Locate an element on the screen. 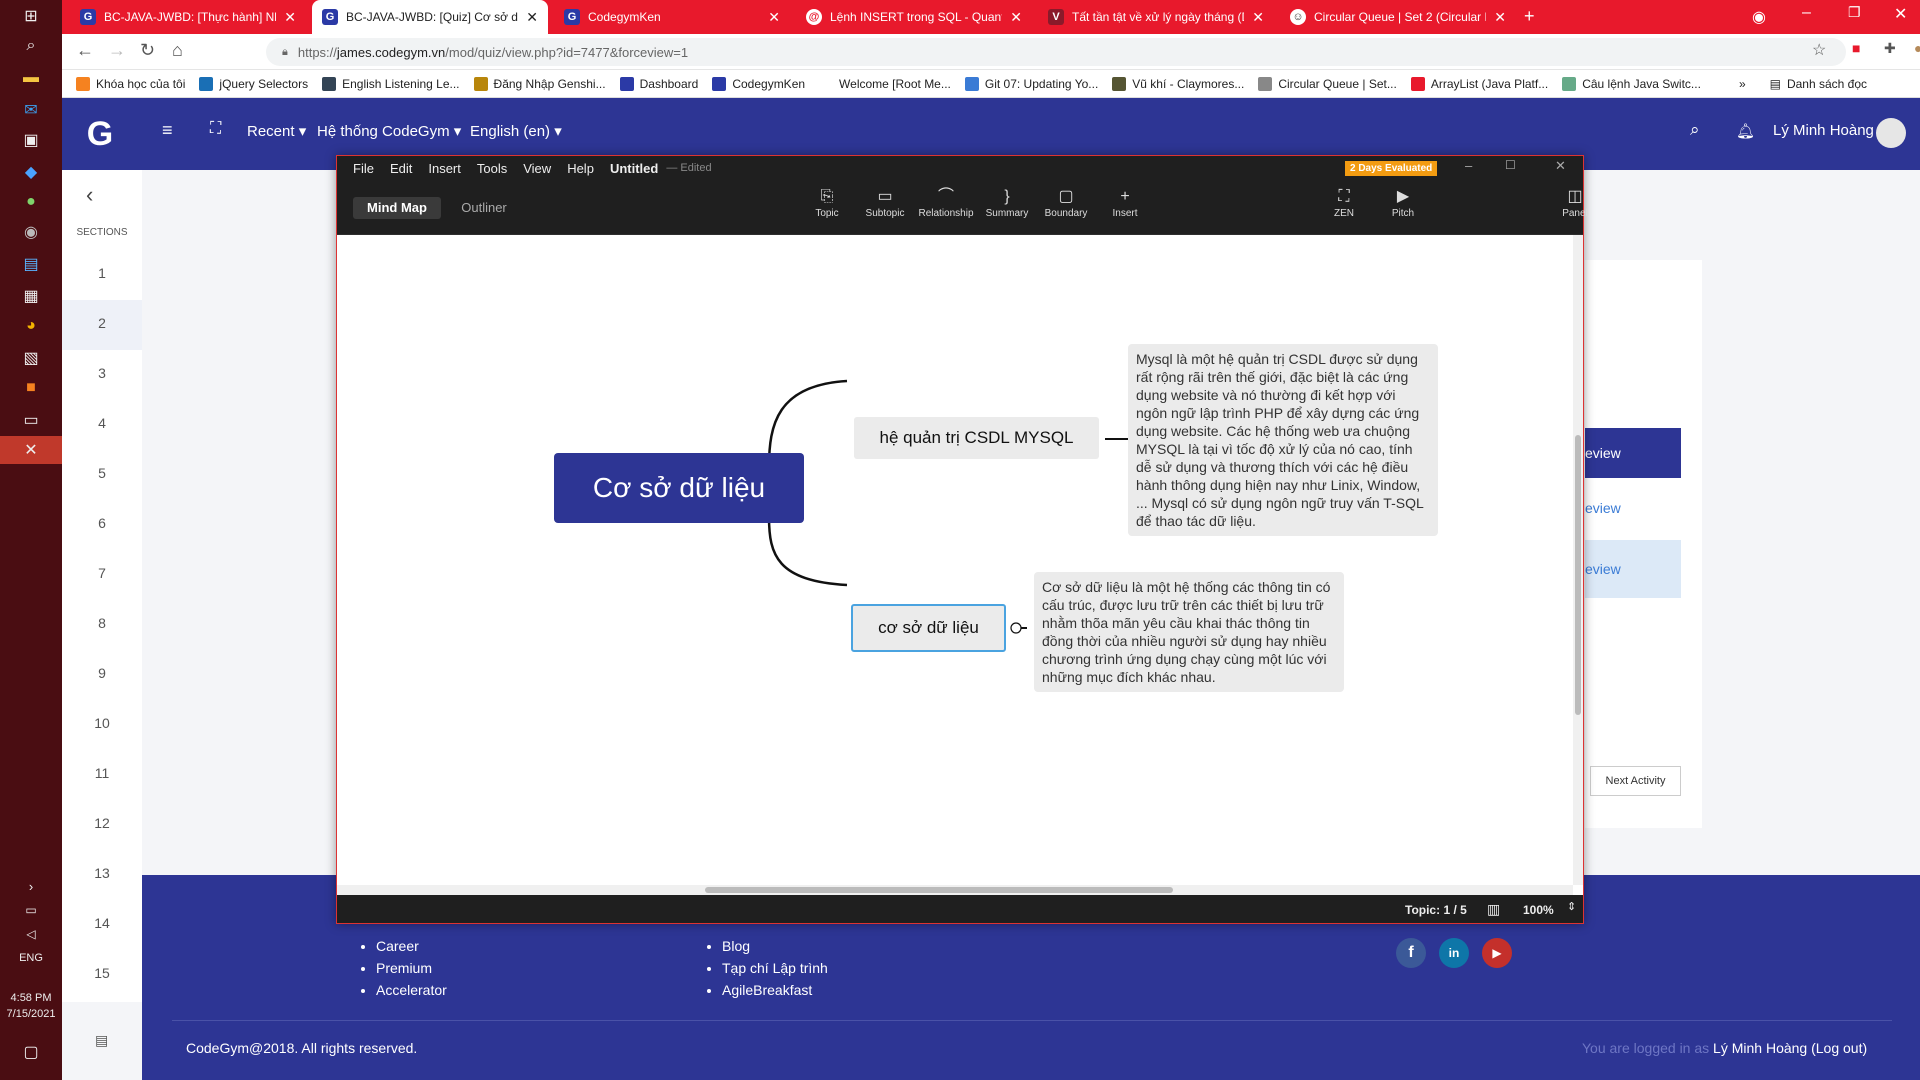  zen-button: ⛶ ZEN is located at coordinates (1344, 202).